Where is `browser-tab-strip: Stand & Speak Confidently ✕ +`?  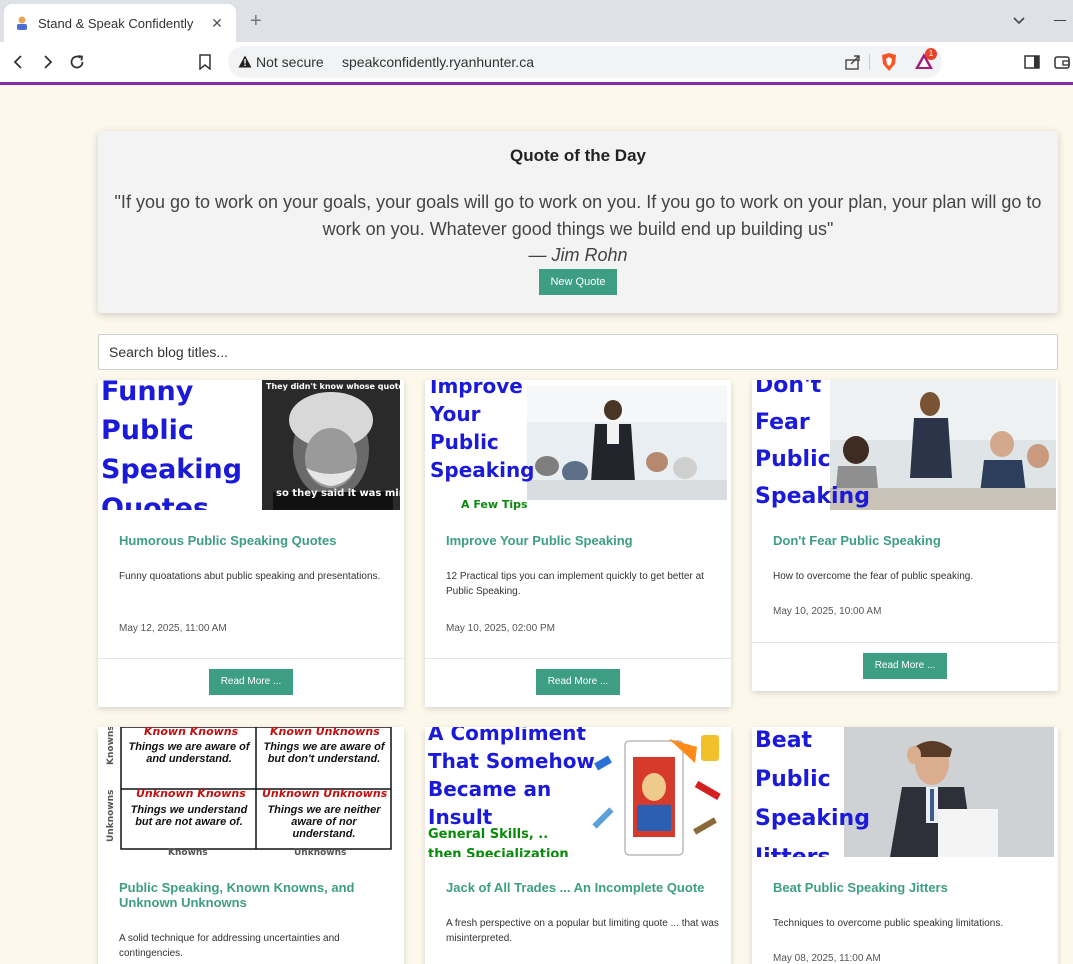
browser-tab-strip: Stand & Speak Confidently ✕ + is located at coordinates (536, 21).